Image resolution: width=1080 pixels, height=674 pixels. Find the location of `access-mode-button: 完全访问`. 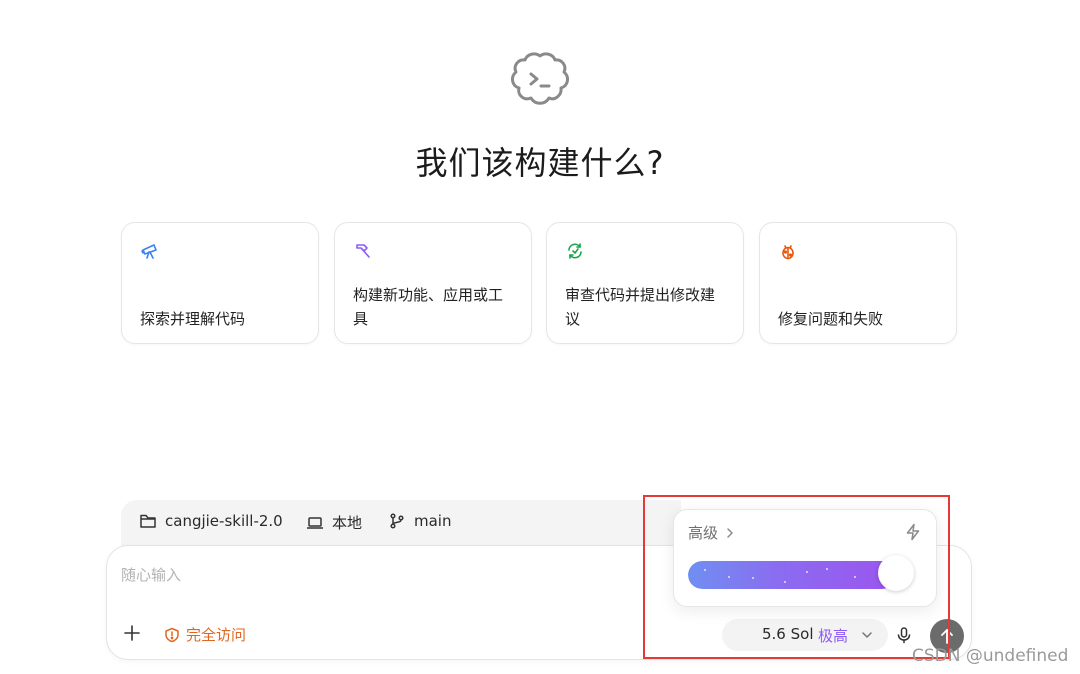

access-mode-button: 完全访问 is located at coordinates (205, 634).